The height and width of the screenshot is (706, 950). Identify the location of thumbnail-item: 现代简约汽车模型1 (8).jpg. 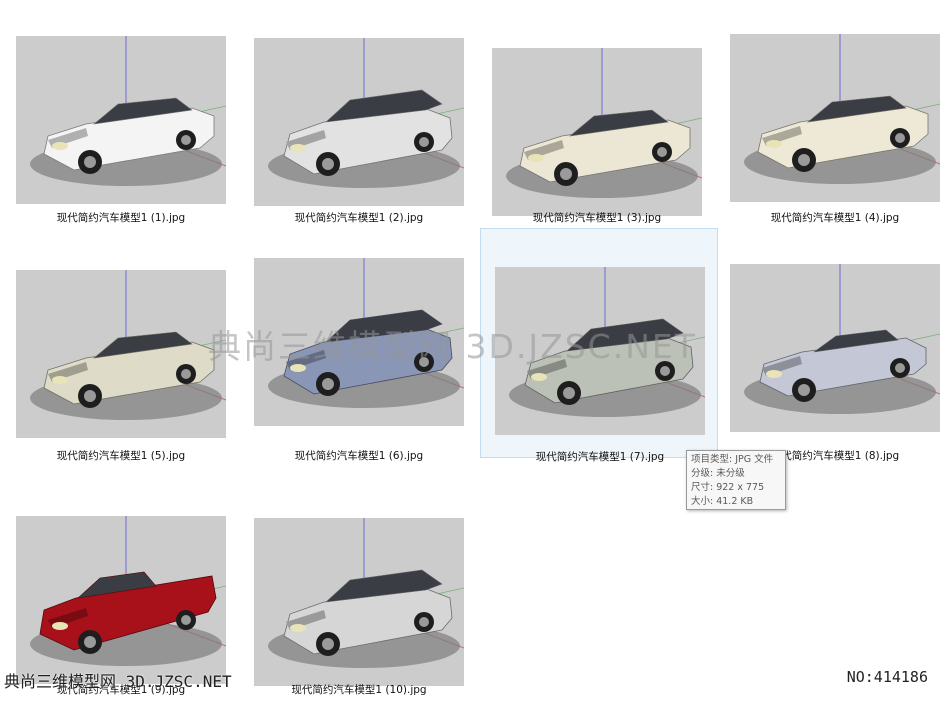
(833, 345).